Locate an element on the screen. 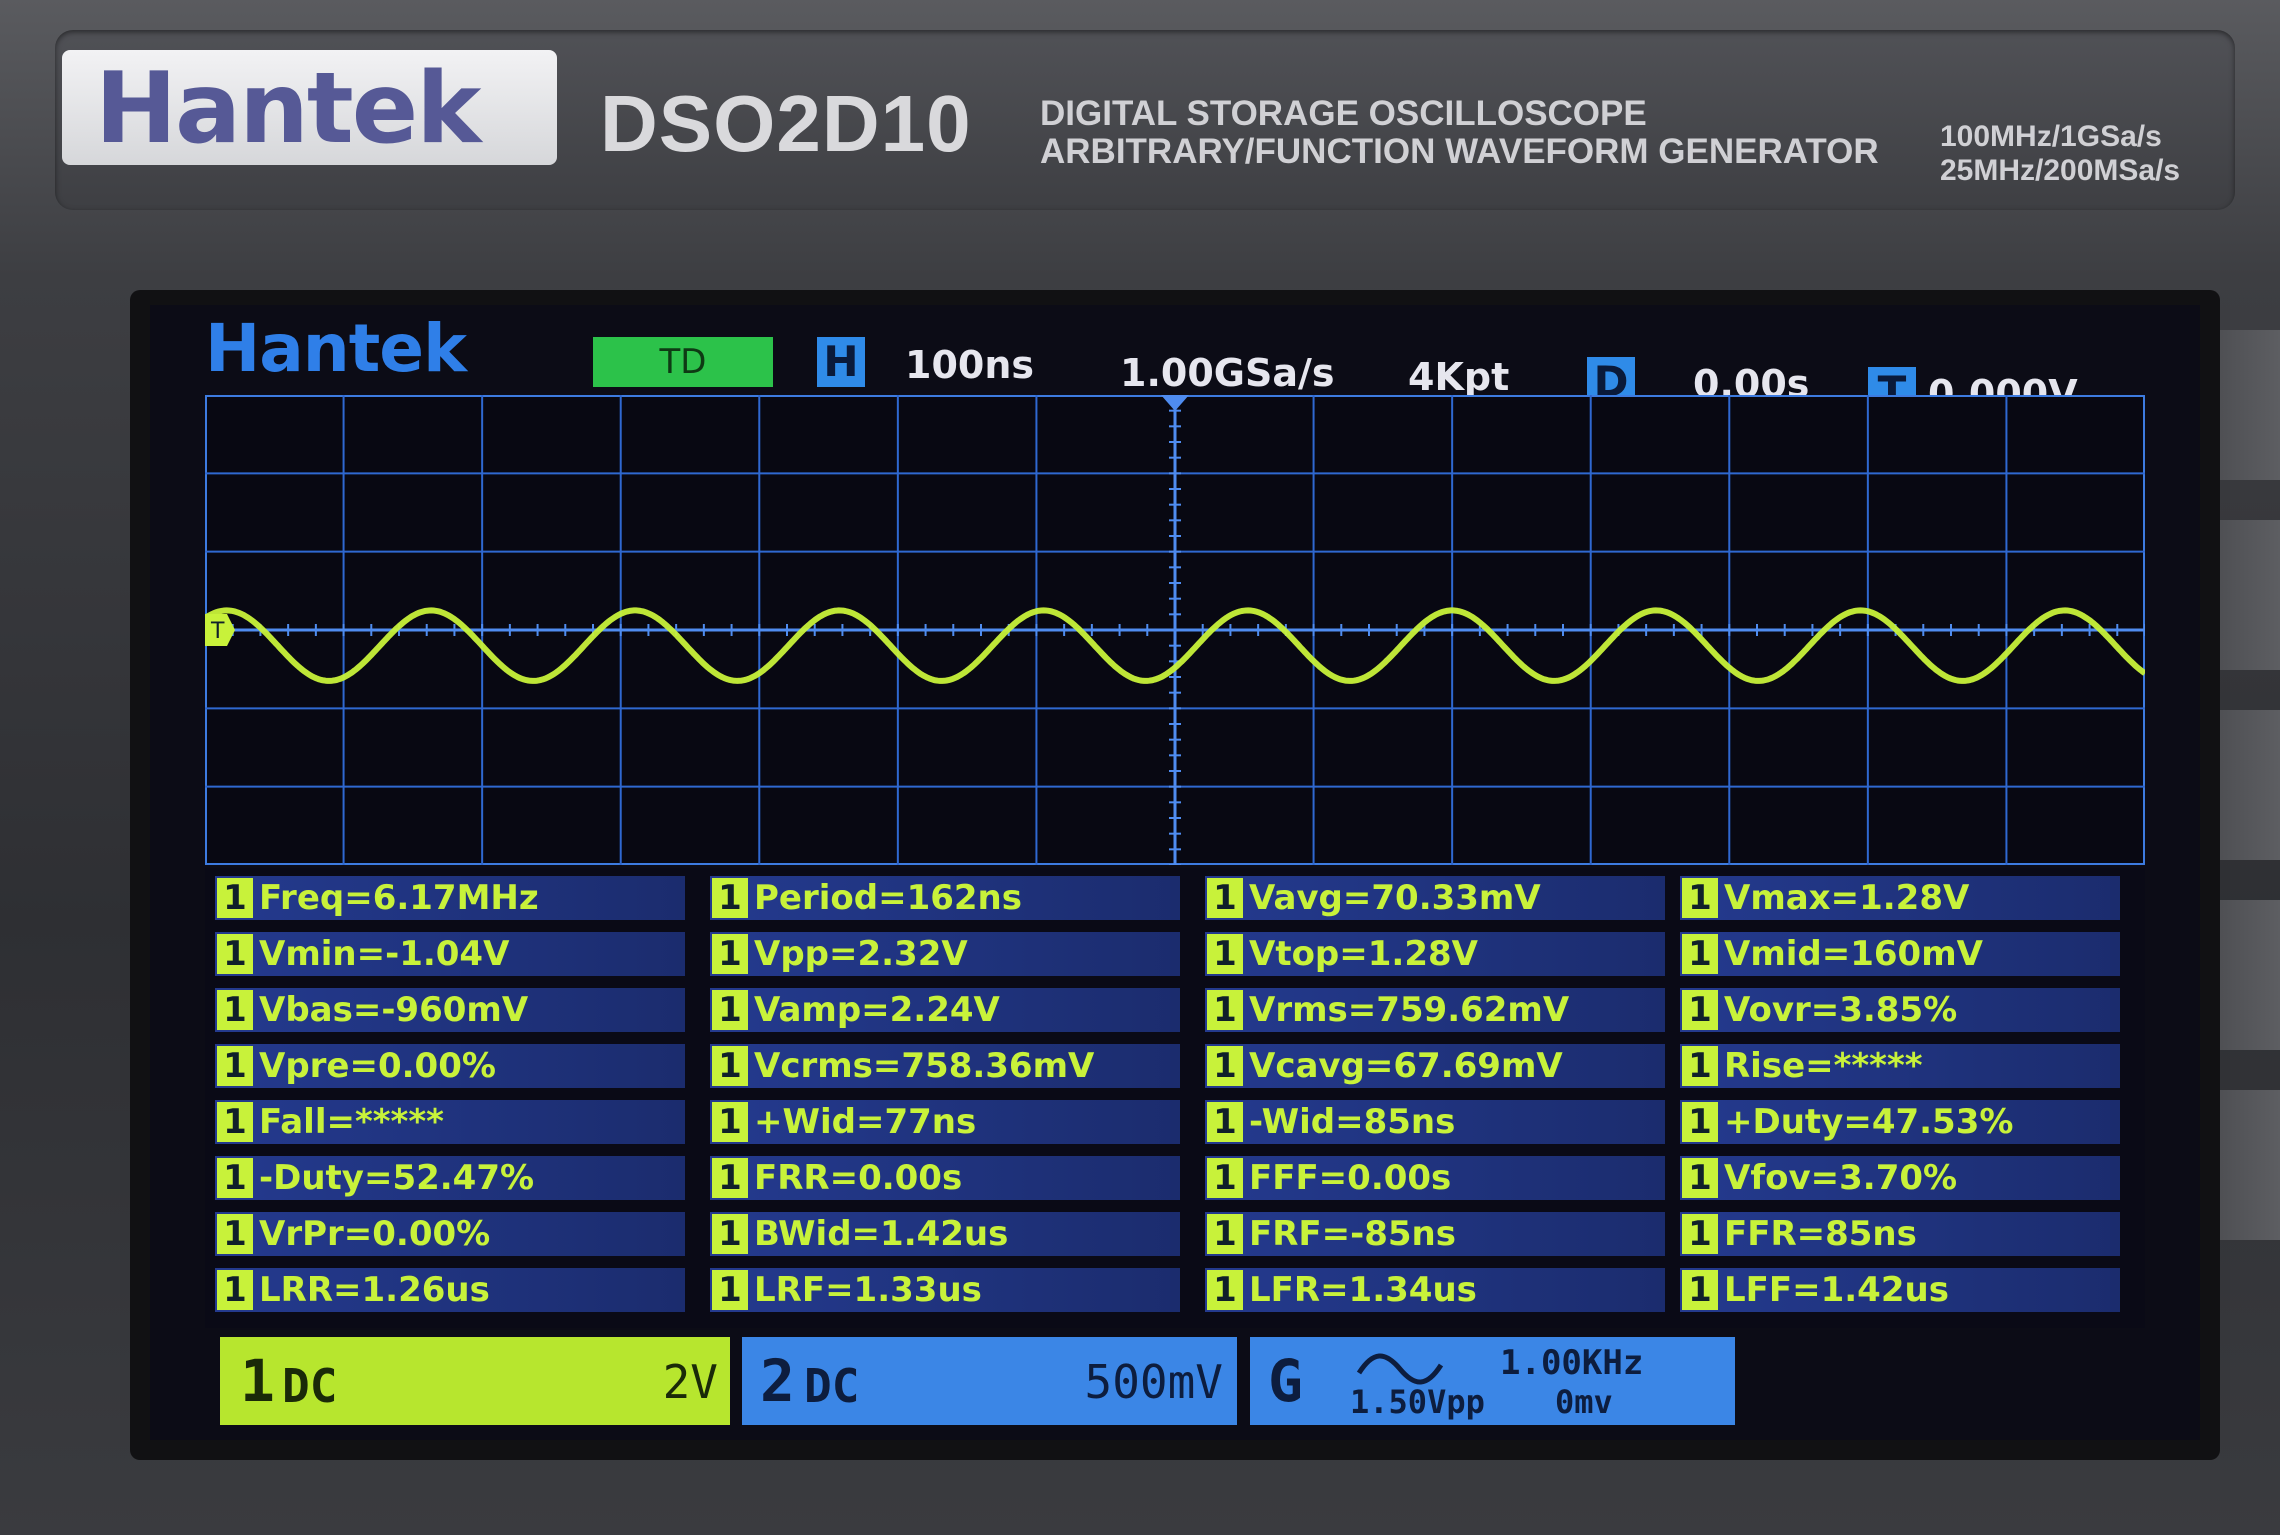  measurement-item: 1 BWid=1.42us is located at coordinates (945, 1234).